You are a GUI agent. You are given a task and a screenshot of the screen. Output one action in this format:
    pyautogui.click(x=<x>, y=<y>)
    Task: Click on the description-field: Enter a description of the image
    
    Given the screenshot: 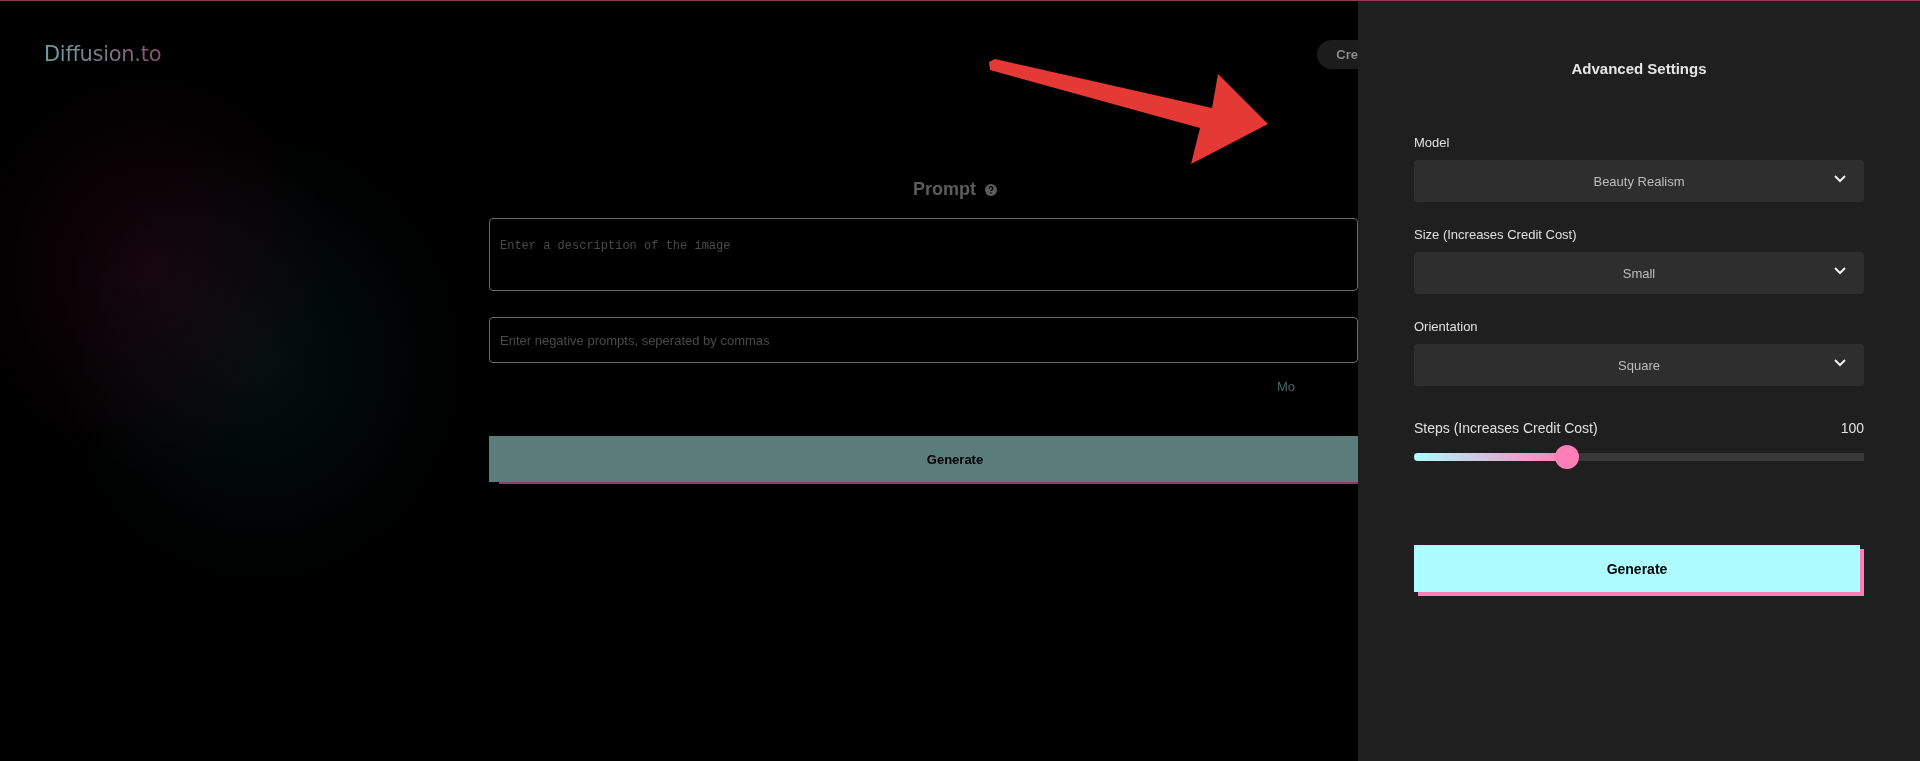 What is the action you would take?
    pyautogui.click(x=923, y=254)
    